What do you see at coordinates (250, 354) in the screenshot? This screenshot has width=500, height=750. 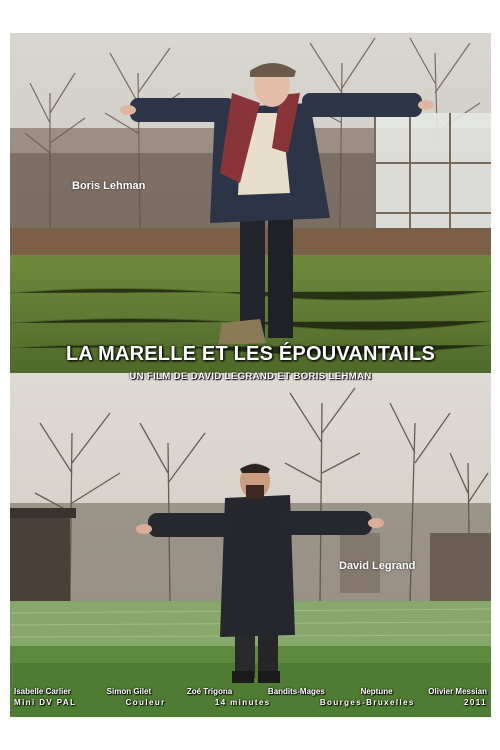 I see `poster-title: LA MARELLE ET LES ÉPOUVANTAILS` at bounding box center [250, 354].